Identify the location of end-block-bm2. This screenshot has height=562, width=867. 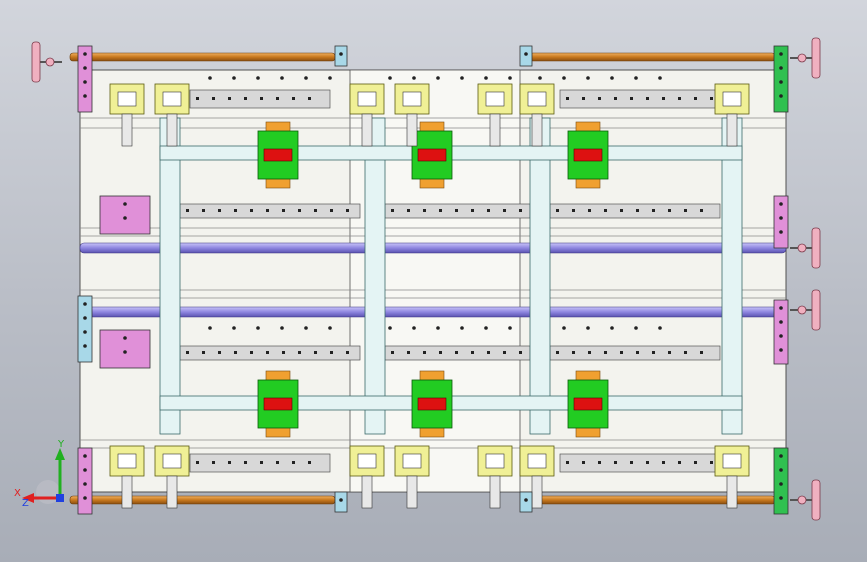
(526, 502).